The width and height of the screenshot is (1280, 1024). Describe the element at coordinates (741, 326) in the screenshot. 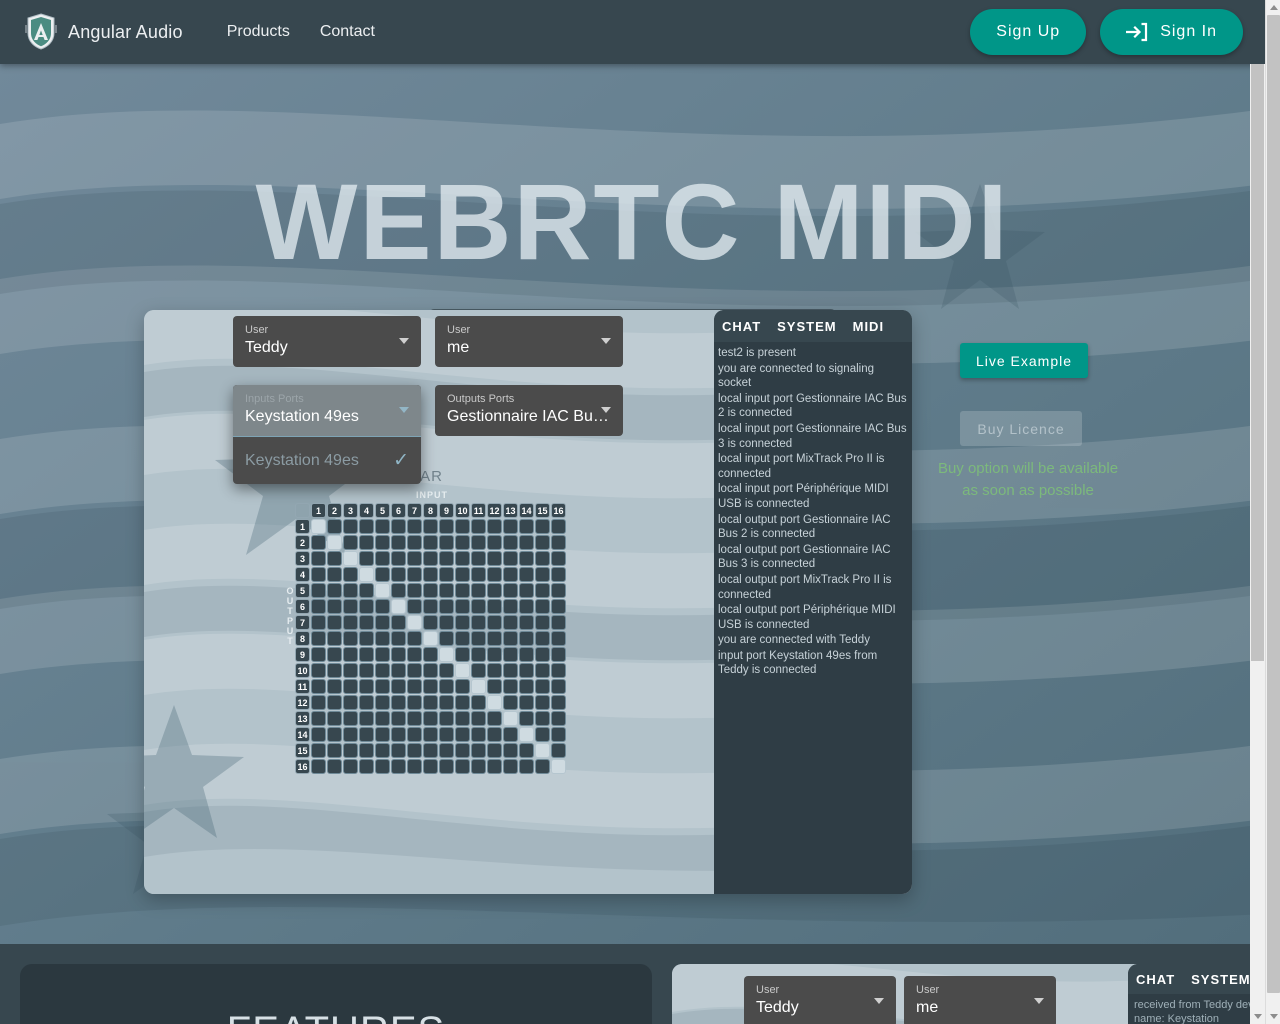

I see `tab-chat: CHAT` at that location.